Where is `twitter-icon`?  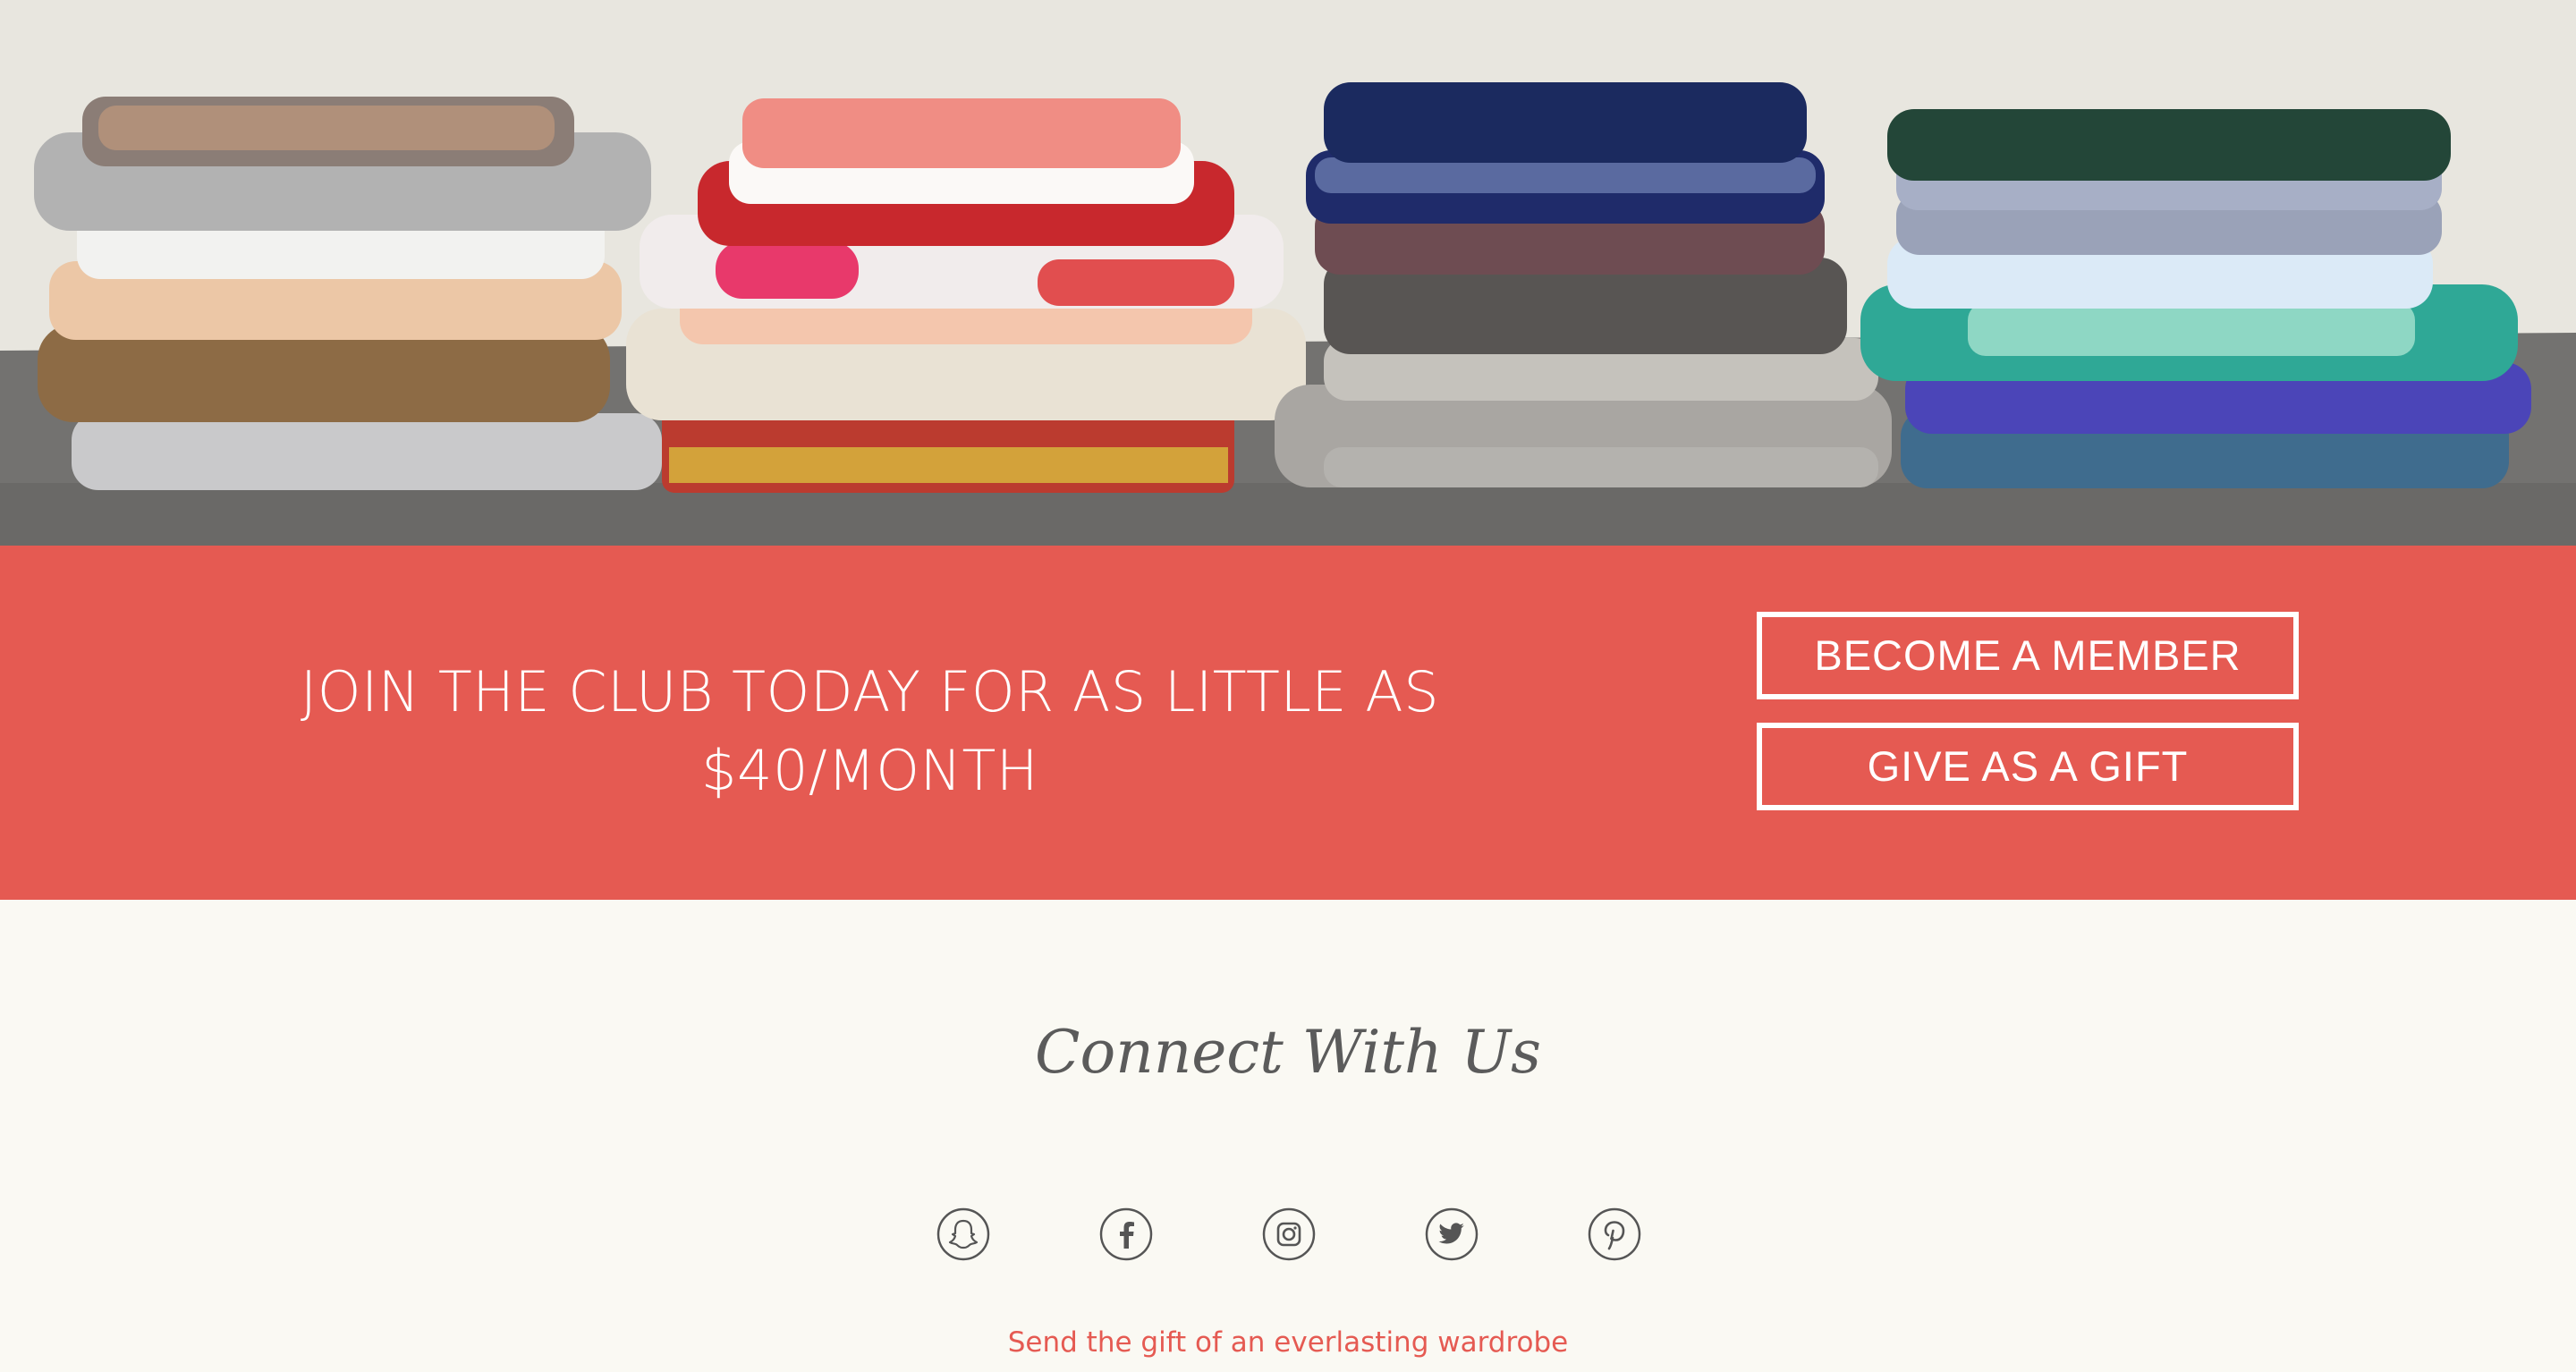
twitter-icon is located at coordinates (1451, 1234).